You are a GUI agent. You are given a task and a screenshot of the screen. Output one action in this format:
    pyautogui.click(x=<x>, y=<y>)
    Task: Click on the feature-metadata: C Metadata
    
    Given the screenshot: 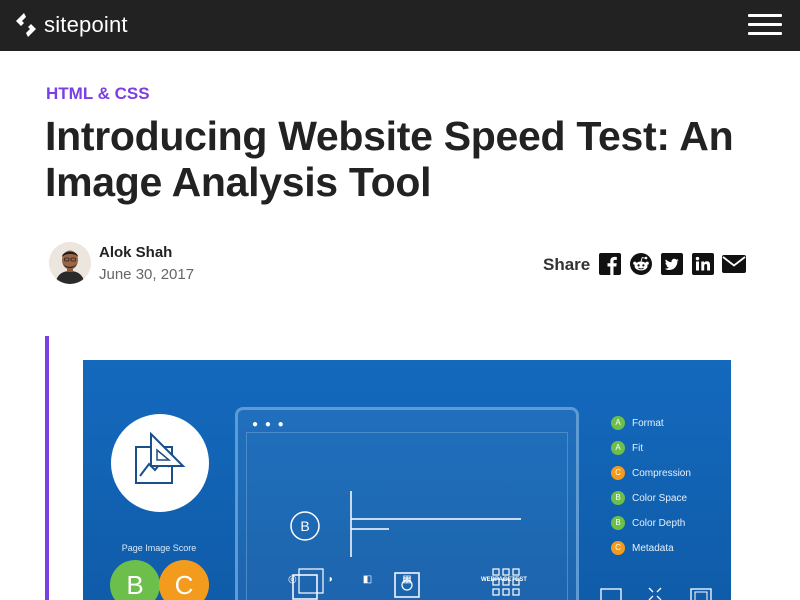 What is the action you would take?
    pyautogui.click(x=642, y=548)
    